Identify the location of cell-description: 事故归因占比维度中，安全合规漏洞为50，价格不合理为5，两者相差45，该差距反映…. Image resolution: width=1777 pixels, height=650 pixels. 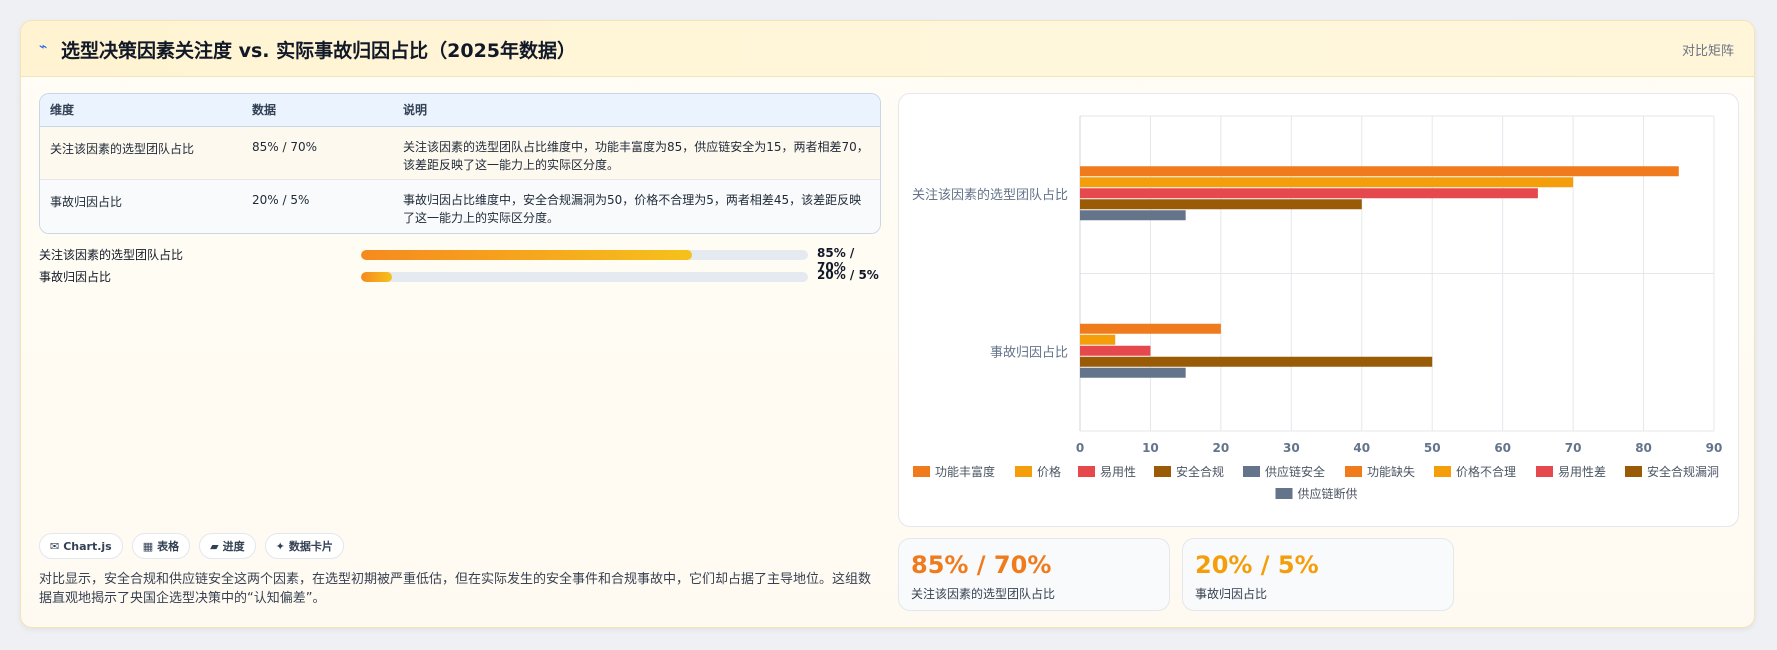
(632, 209).